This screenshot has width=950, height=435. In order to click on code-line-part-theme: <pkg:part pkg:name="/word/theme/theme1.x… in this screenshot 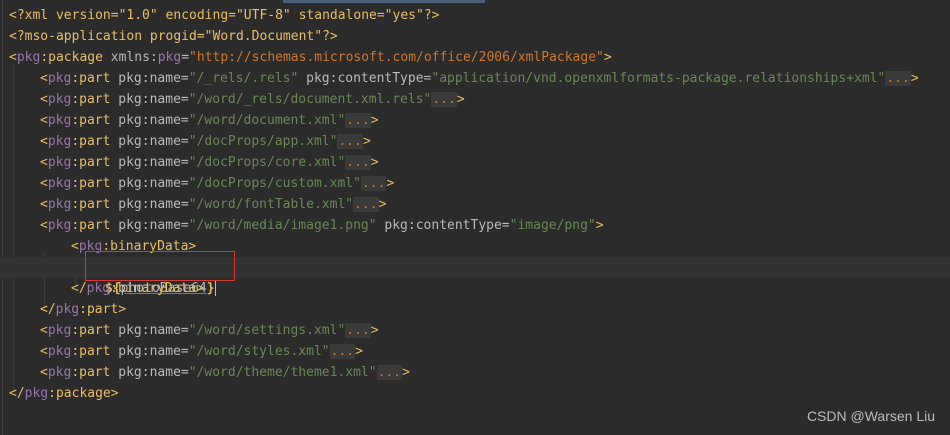, I will do `click(225, 372)`.